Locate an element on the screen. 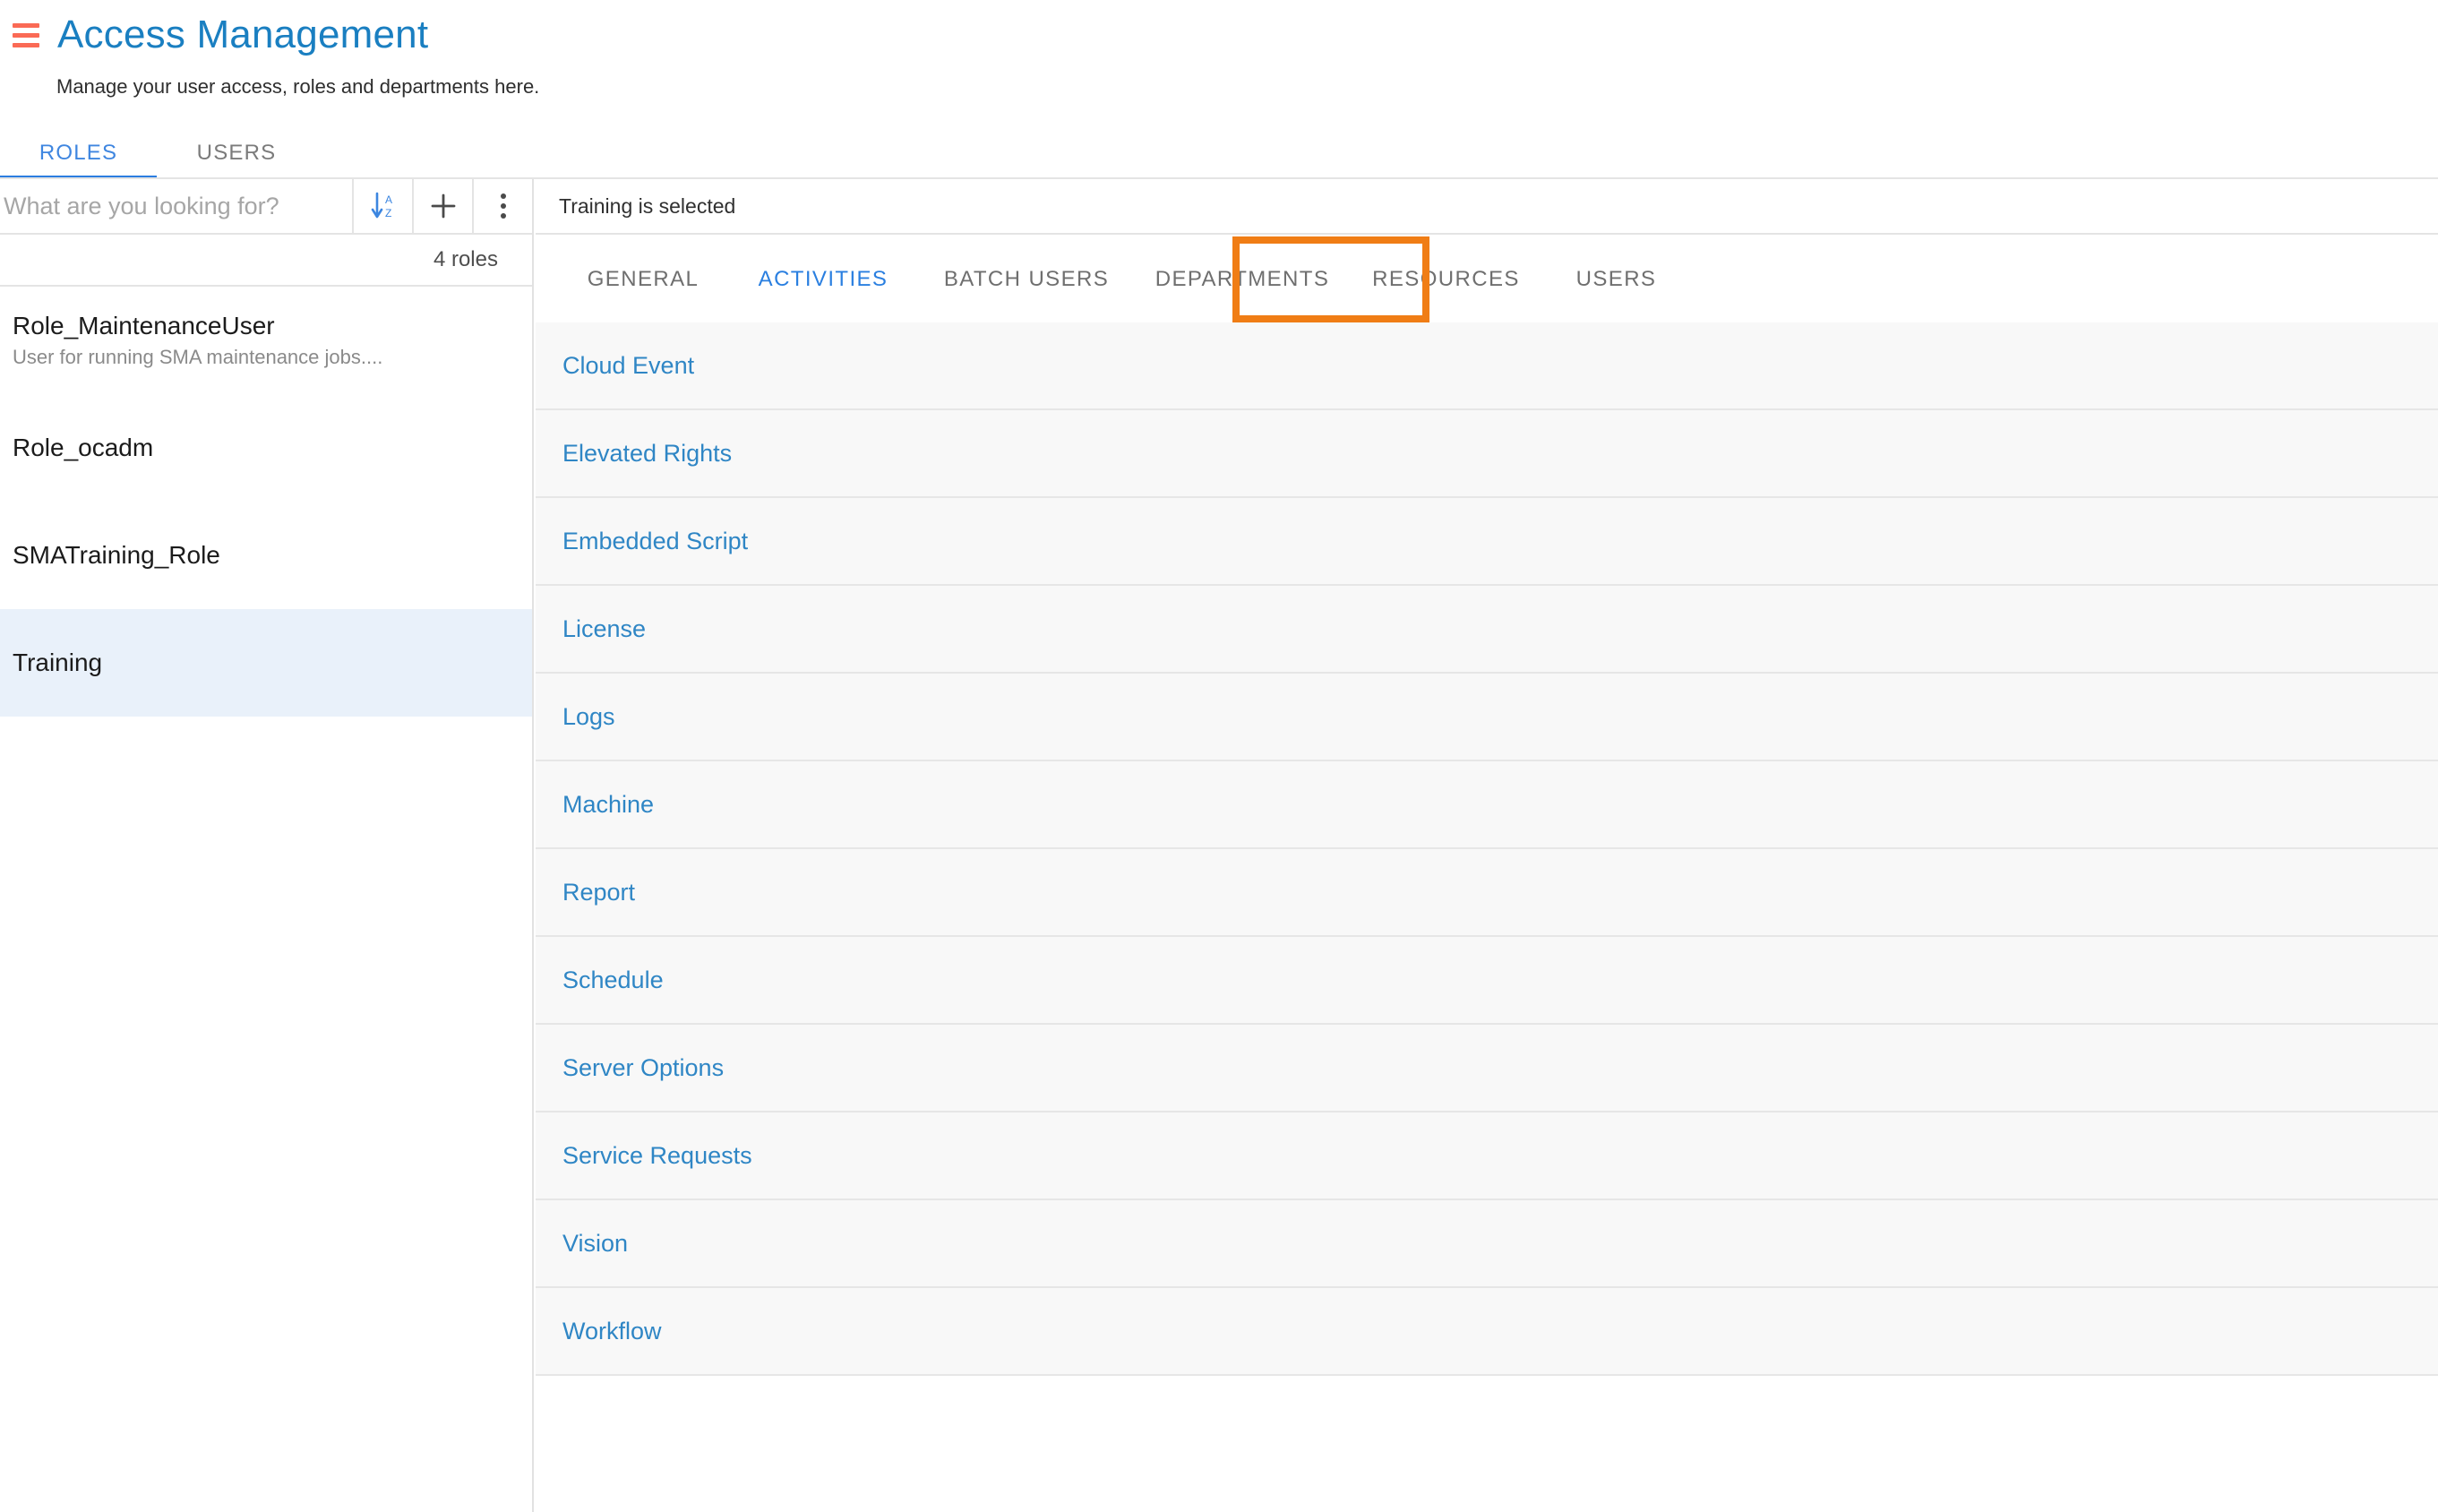  activity-link: Logs is located at coordinates (589, 717).